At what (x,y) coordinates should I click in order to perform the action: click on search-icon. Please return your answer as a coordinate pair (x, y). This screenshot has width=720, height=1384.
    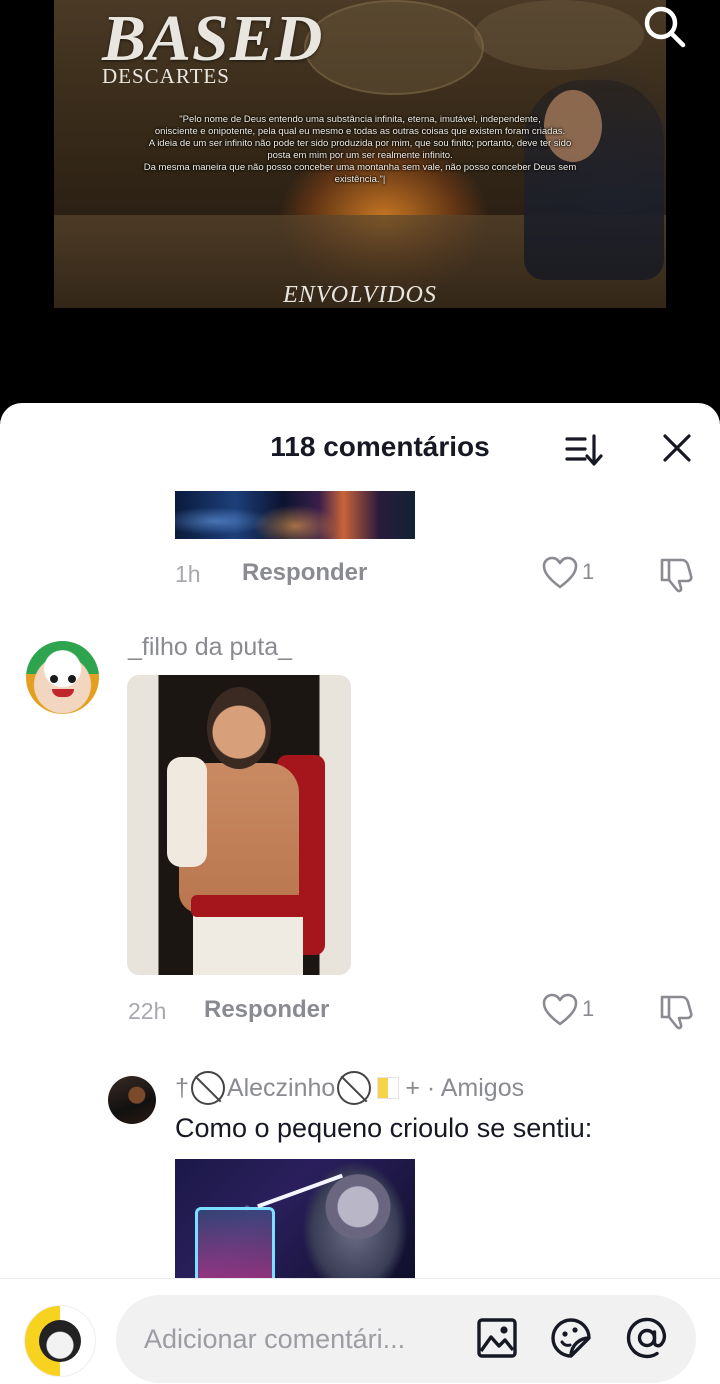
    Looking at the image, I should click on (665, 27).